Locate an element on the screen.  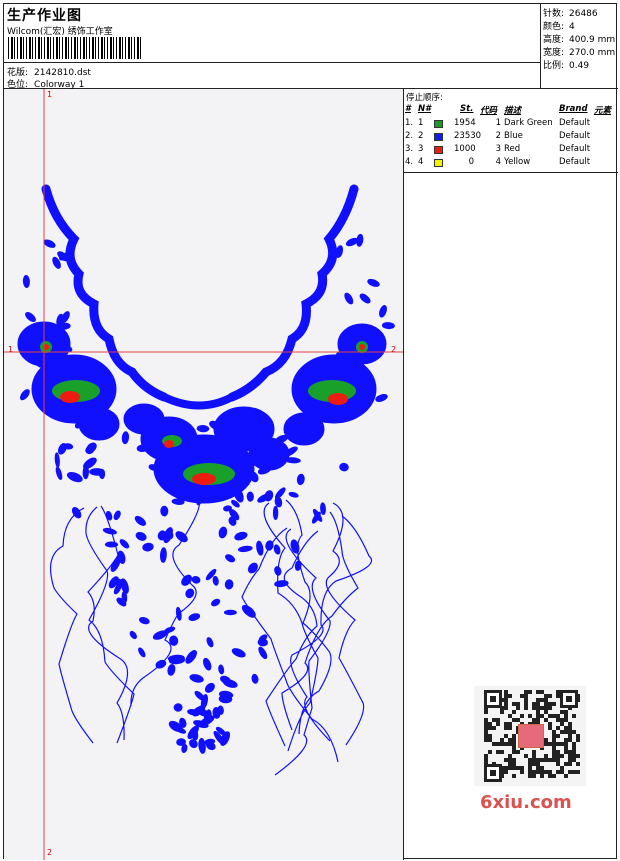
spec-width: 宽度: 270.0 mm is located at coordinates (579, 51).